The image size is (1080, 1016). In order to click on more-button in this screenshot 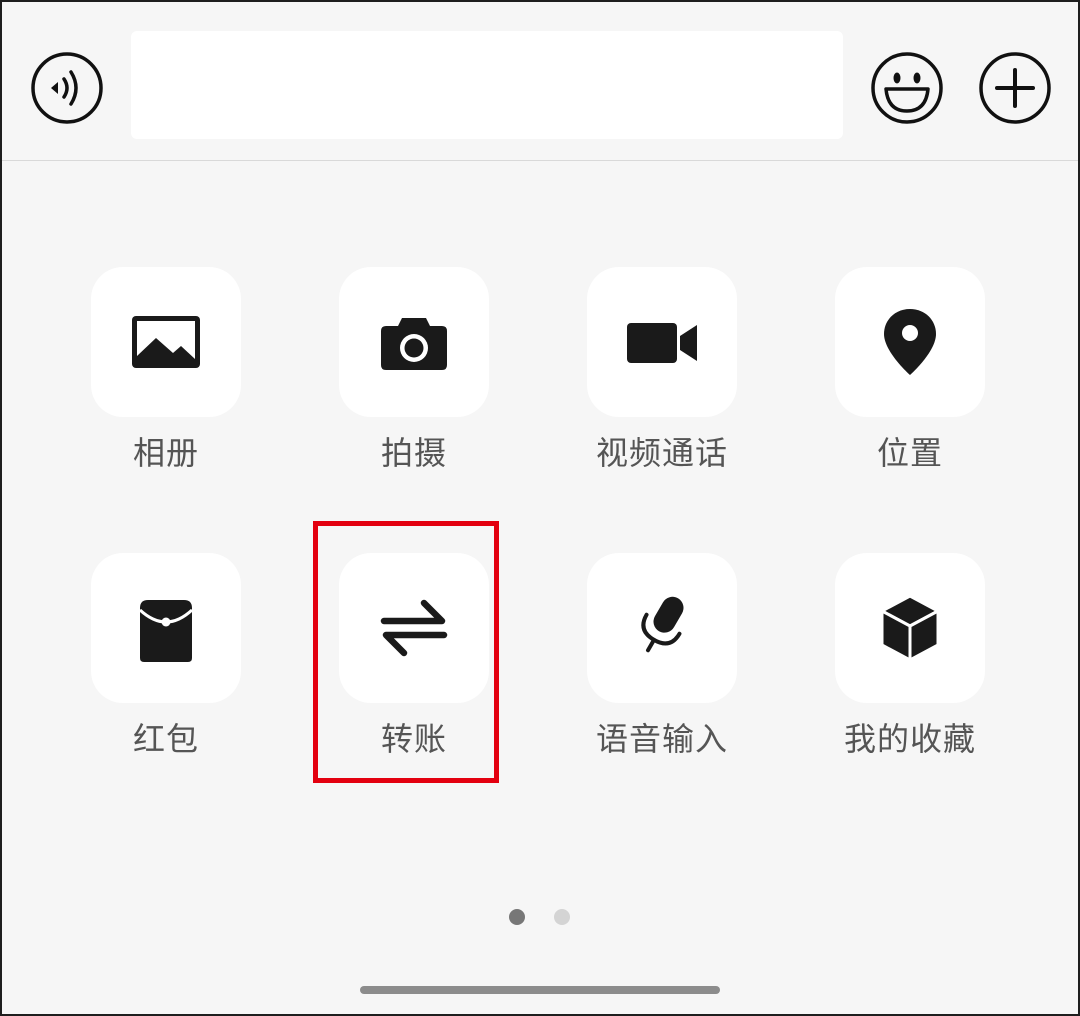, I will do `click(1015, 88)`.